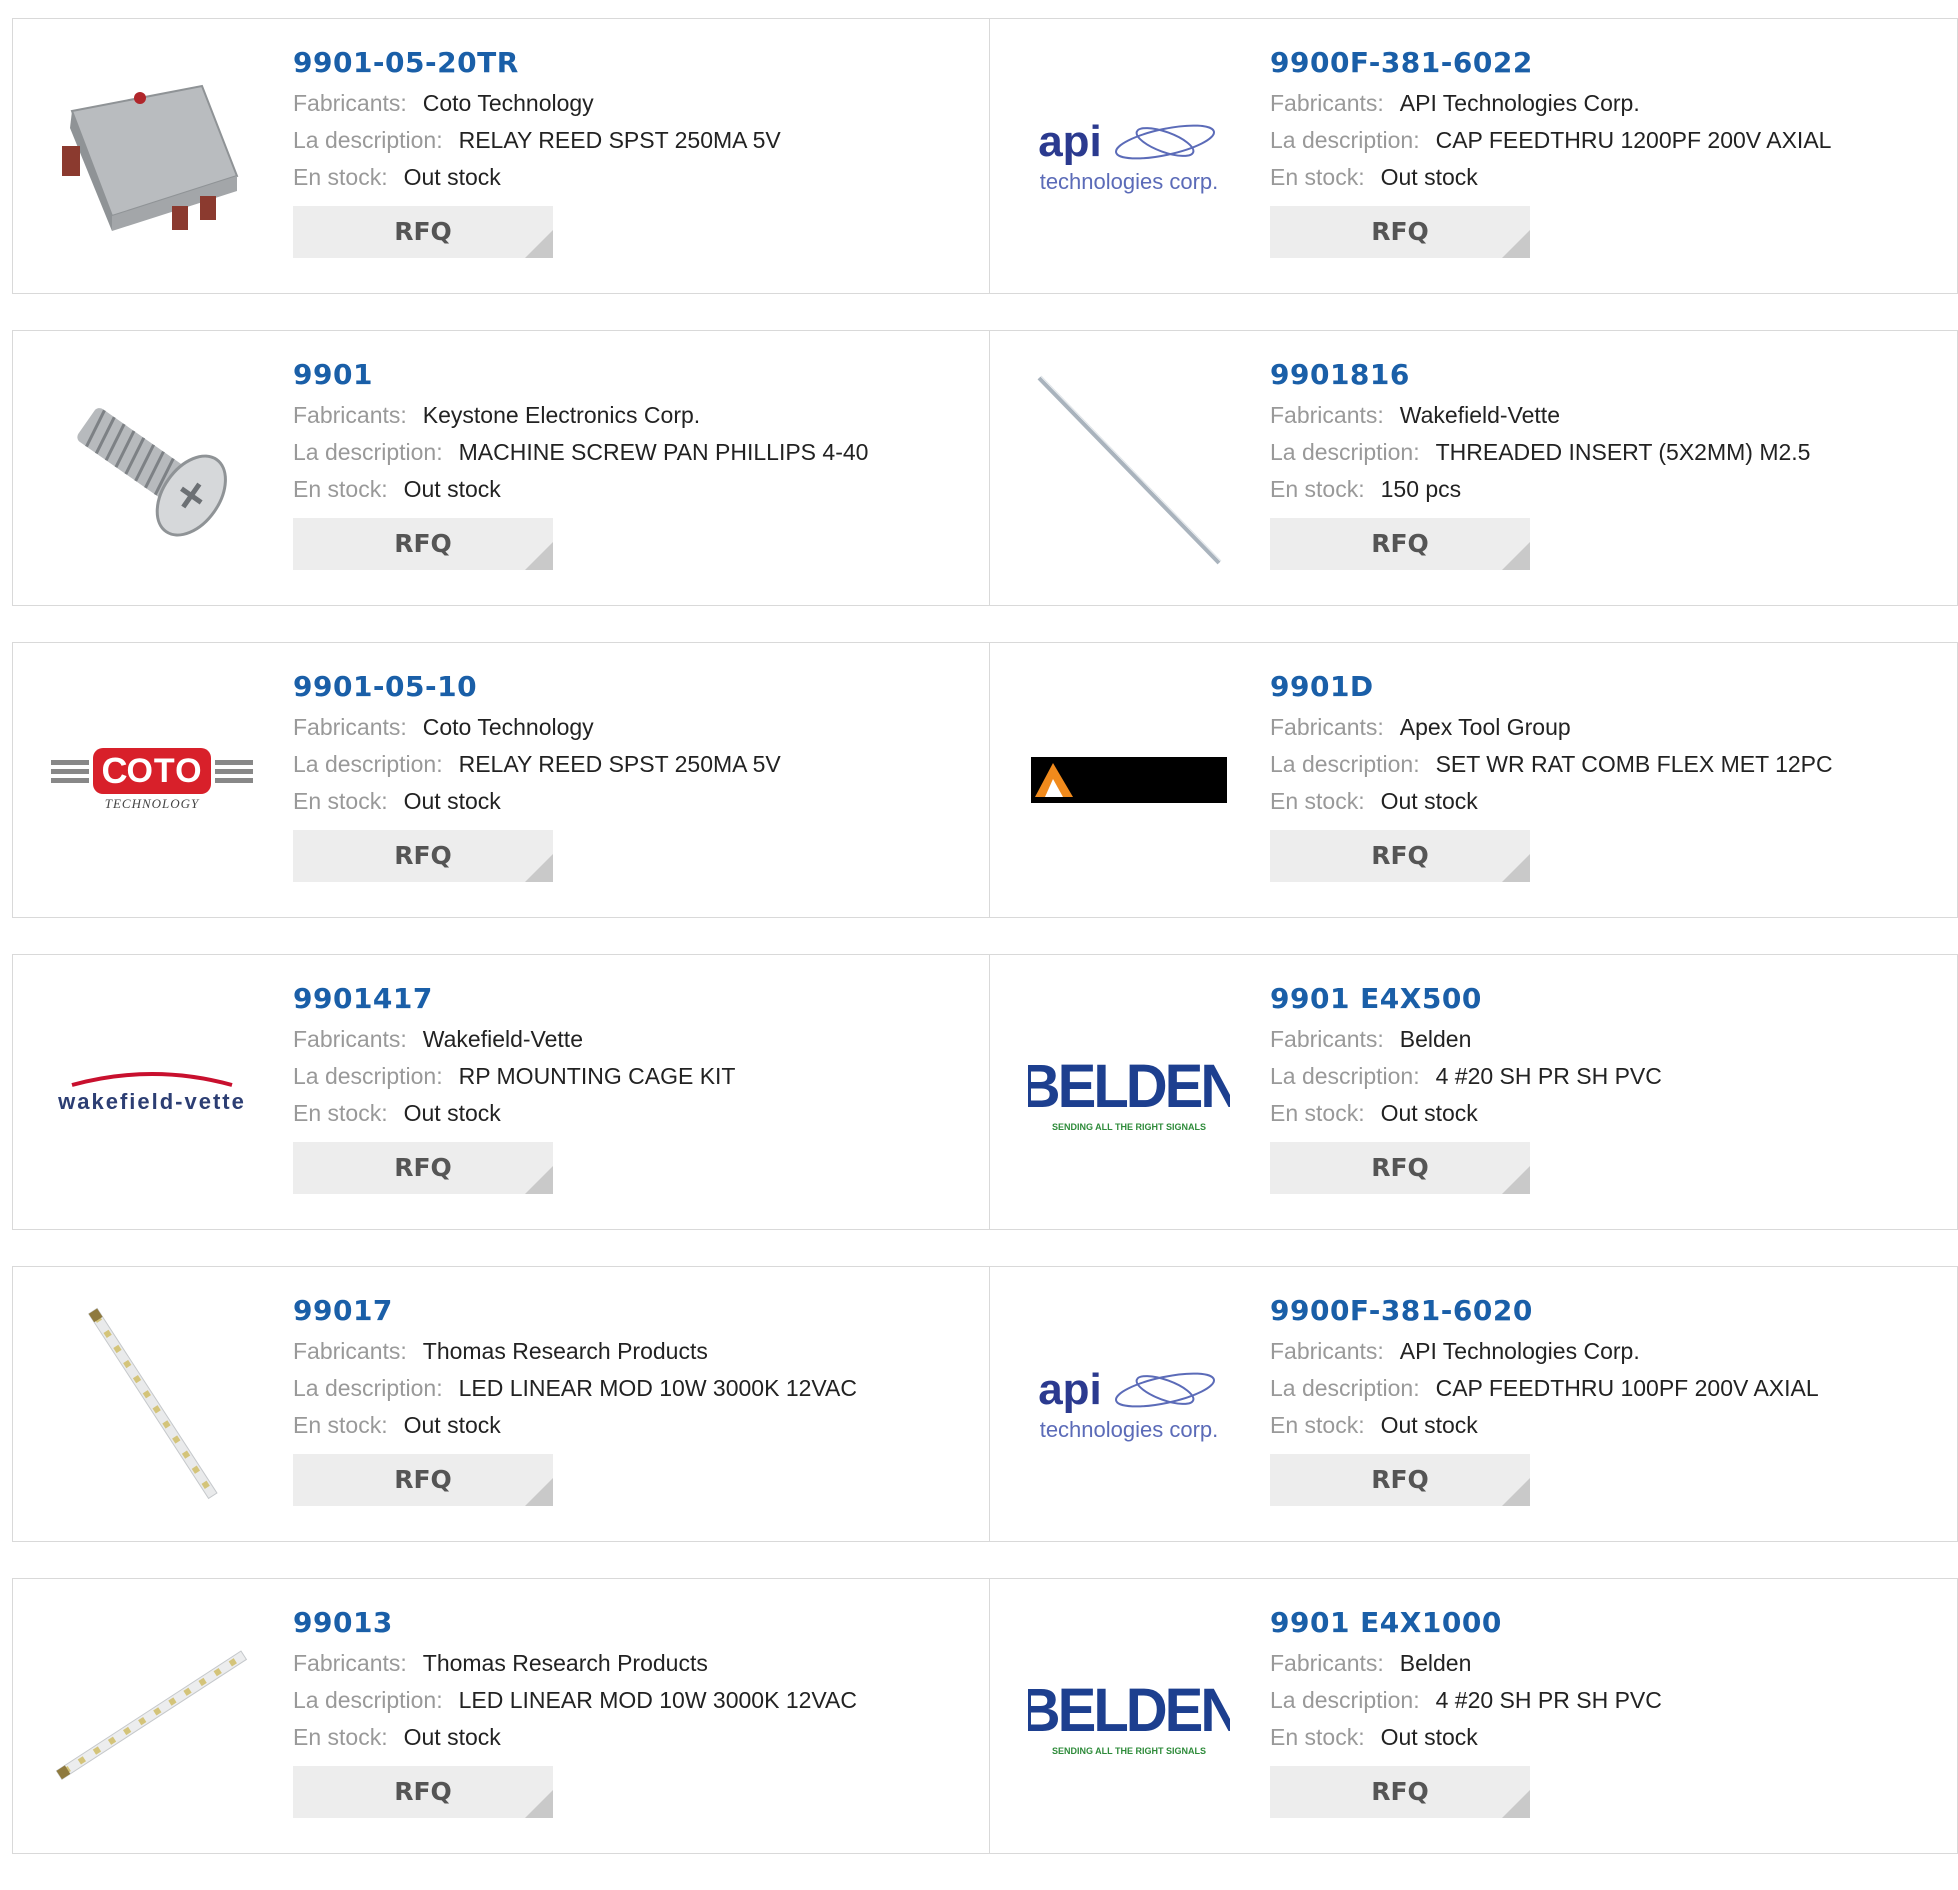 This screenshot has width=1958, height=1890. I want to click on manufacturer-line: Fabricants: Belden, so click(1608, 1663).